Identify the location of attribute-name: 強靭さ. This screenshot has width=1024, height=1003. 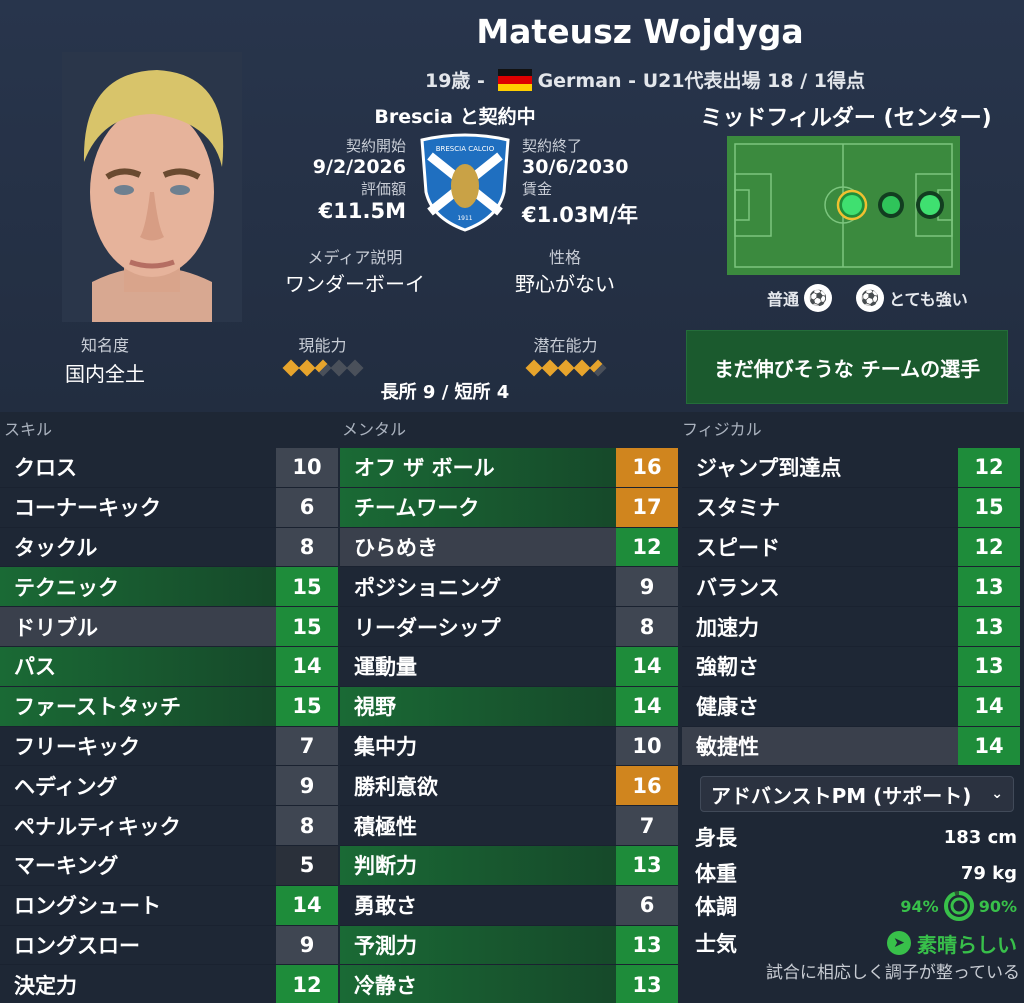
(727, 667).